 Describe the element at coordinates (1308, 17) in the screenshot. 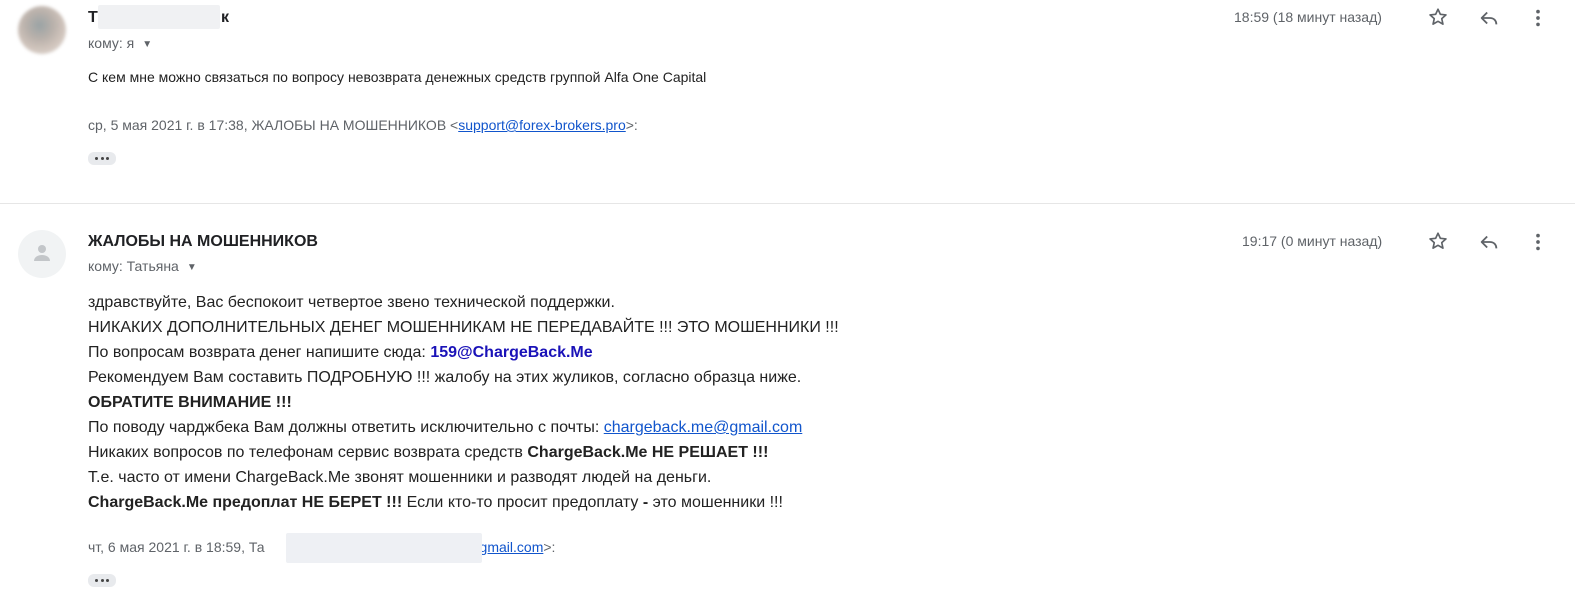

I see `message-time: 18:59 (18 минут назад)` at that location.